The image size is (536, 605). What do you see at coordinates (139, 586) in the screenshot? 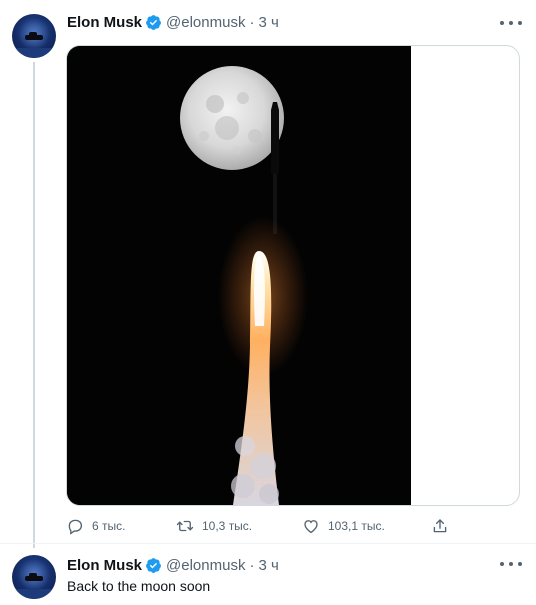
I see `tweet-text: Back to the moon soon` at bounding box center [139, 586].